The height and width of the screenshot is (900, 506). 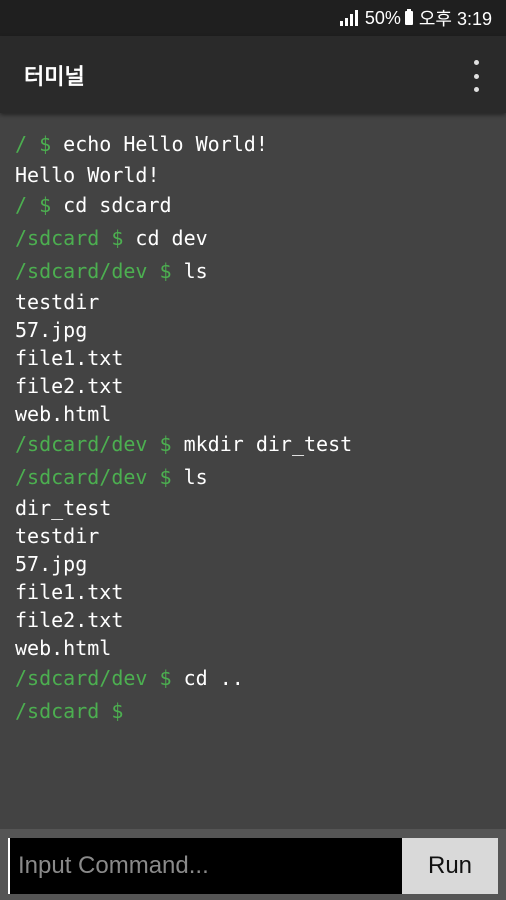 I want to click on battery-icon, so click(x=408, y=17).